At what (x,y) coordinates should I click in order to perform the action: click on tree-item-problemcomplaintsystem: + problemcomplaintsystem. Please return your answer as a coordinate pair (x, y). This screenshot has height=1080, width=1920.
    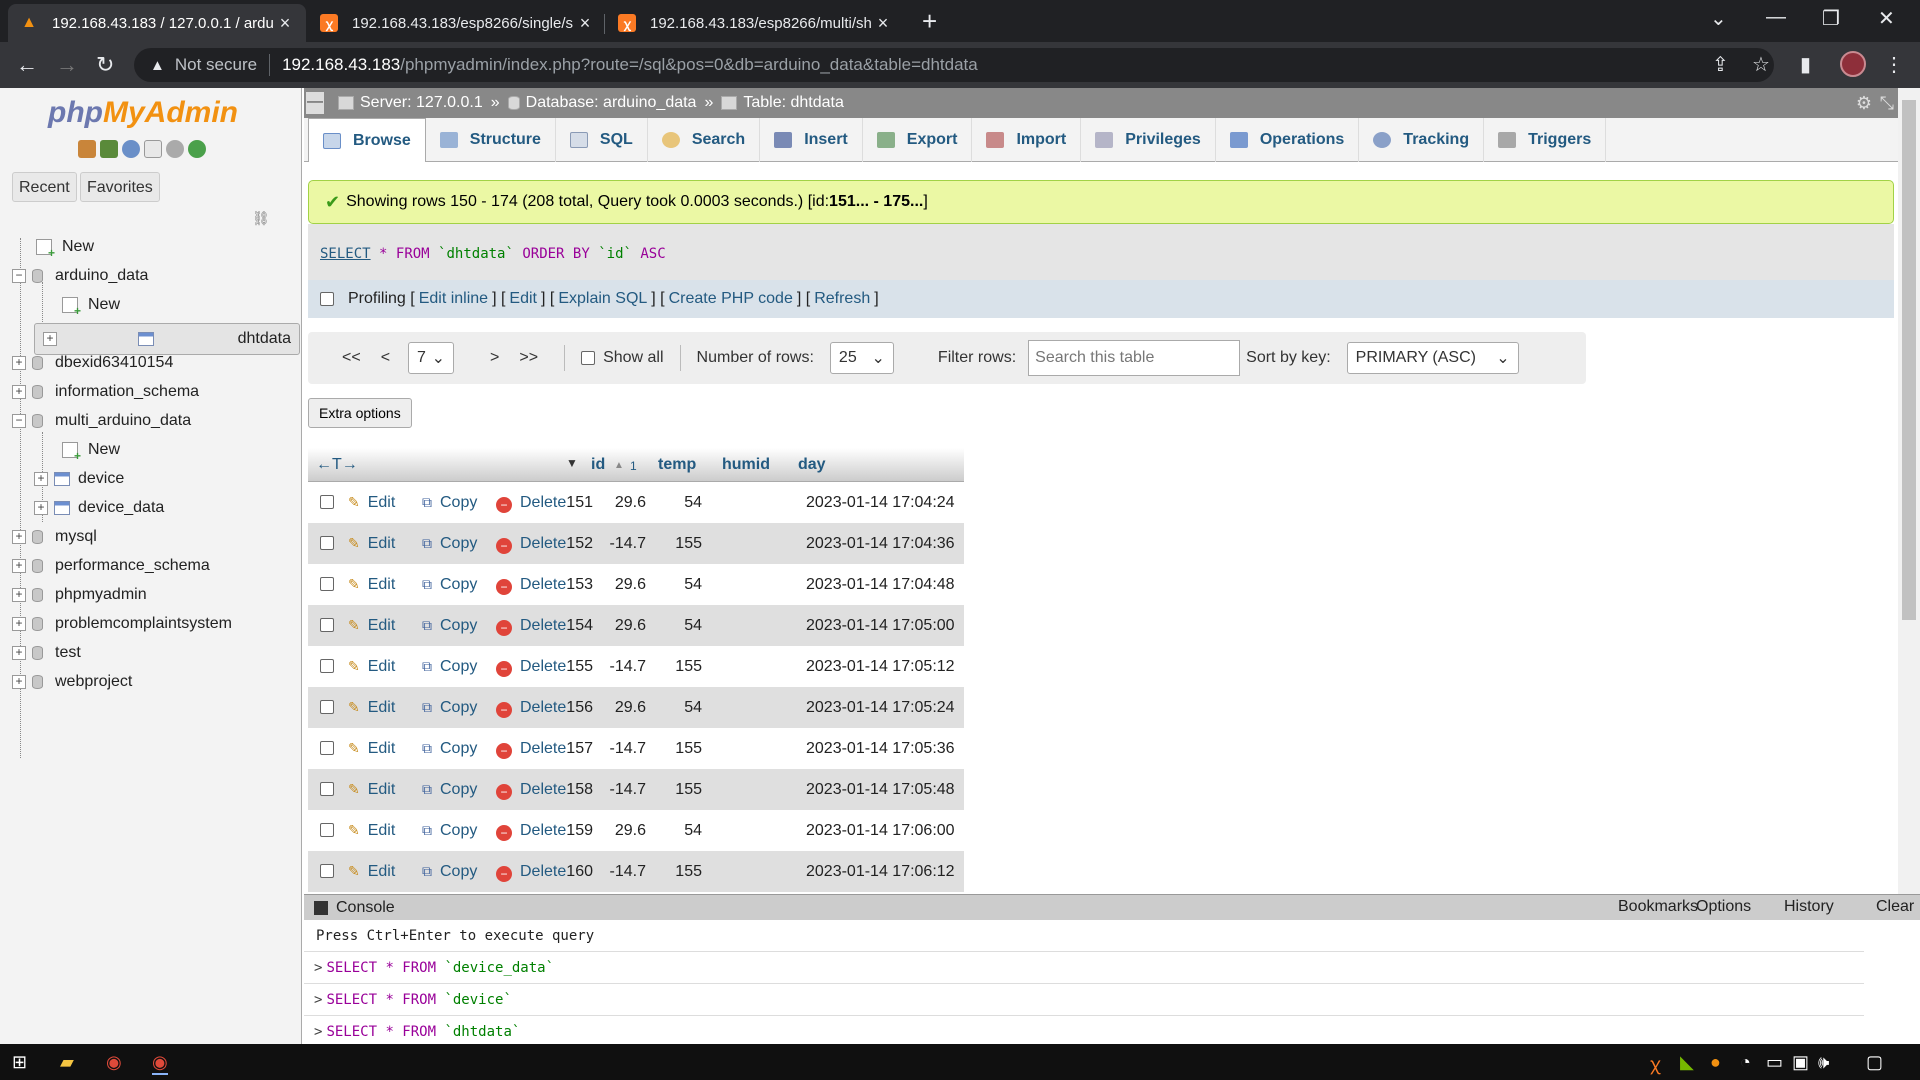
    Looking at the image, I should click on (122, 624).